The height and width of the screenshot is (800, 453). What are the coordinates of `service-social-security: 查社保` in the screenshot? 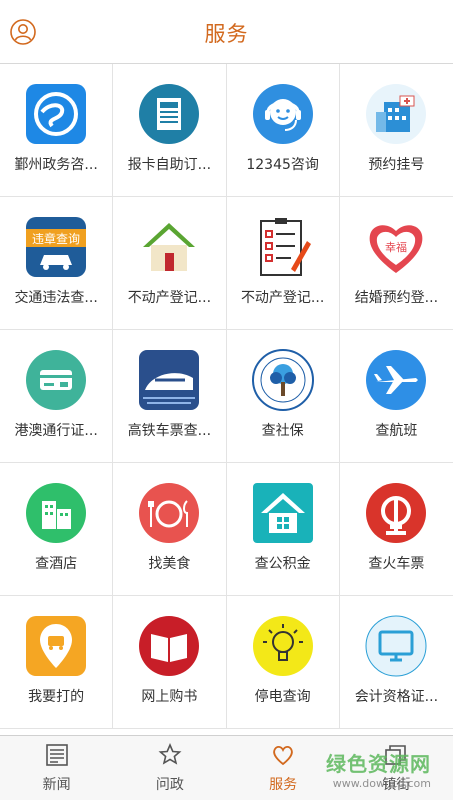 It's located at (283, 396).